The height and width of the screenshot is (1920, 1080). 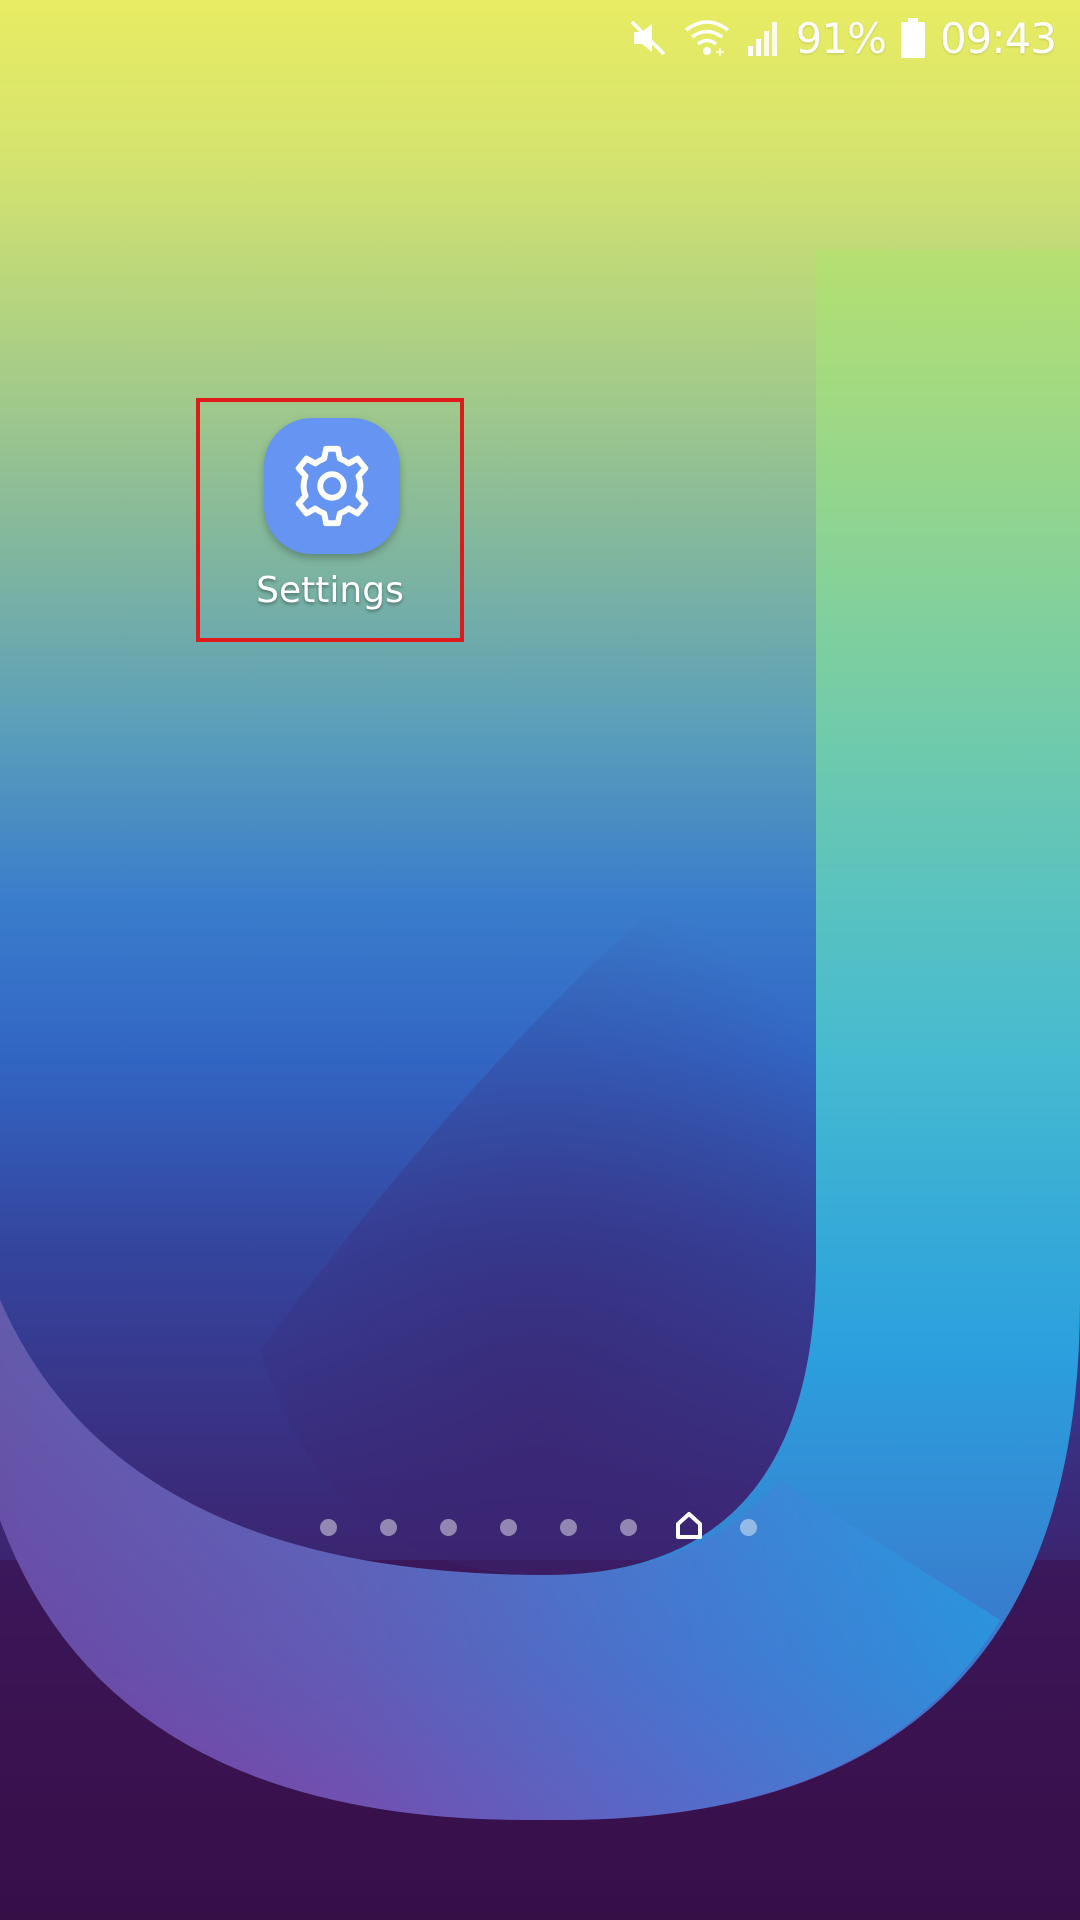 What do you see at coordinates (540, 38) in the screenshot?
I see `status-bar: 91% 09:43` at bounding box center [540, 38].